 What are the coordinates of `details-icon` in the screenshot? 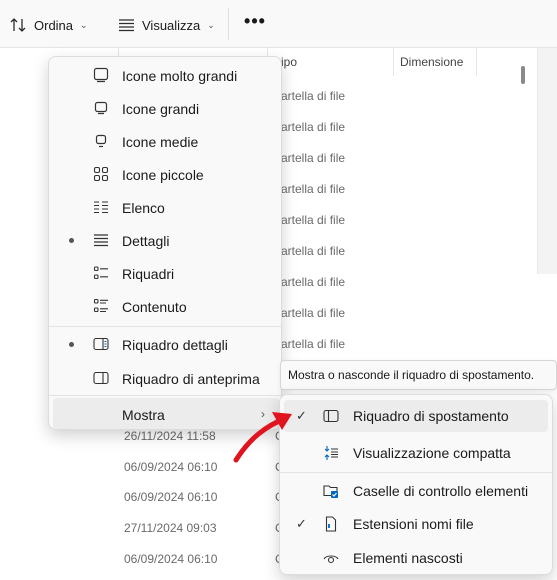 It's located at (101, 240).